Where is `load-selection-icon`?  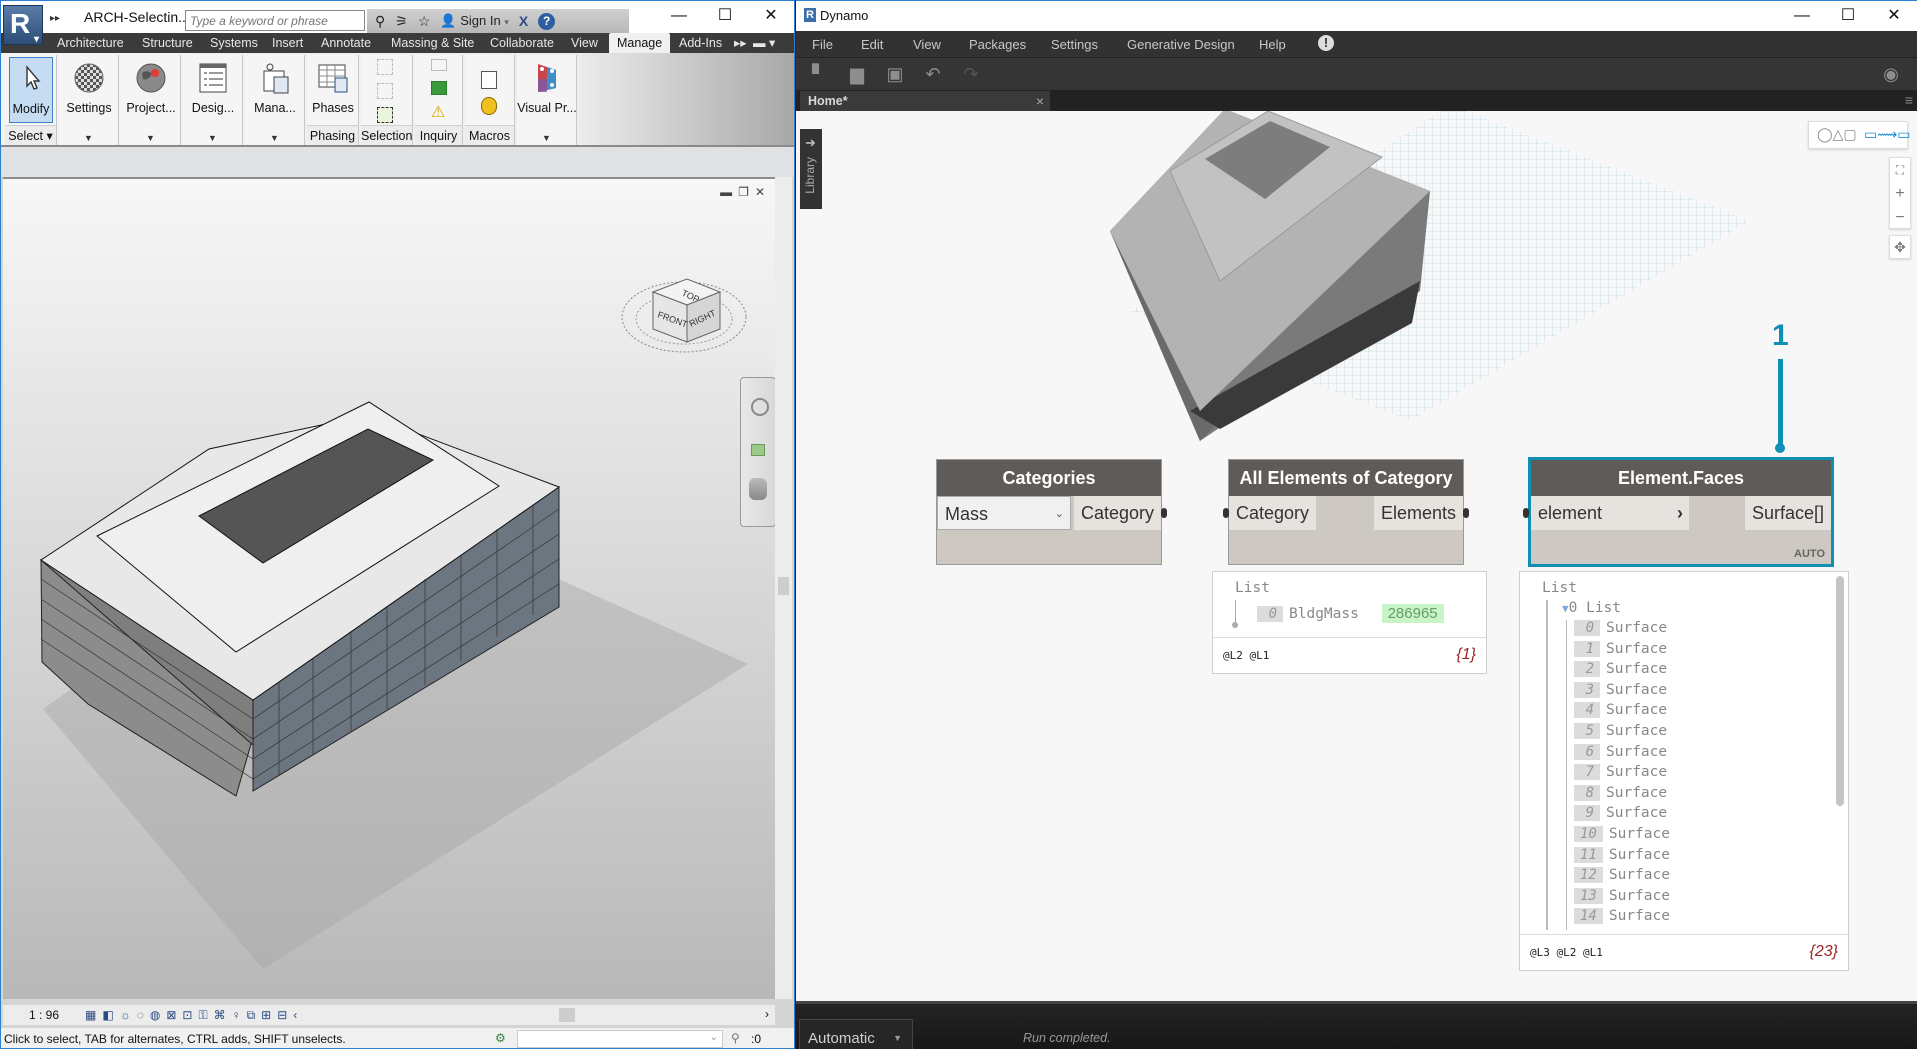
load-selection-icon is located at coordinates (385, 91).